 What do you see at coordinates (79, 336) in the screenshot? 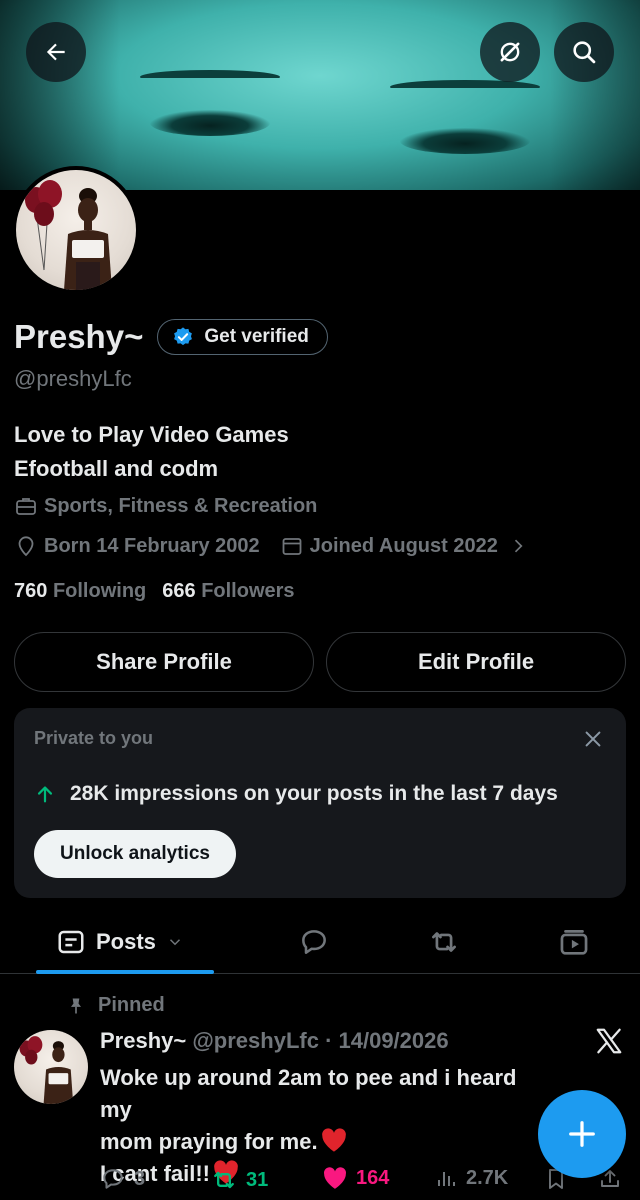
I see `display-name: Preshy~` at bounding box center [79, 336].